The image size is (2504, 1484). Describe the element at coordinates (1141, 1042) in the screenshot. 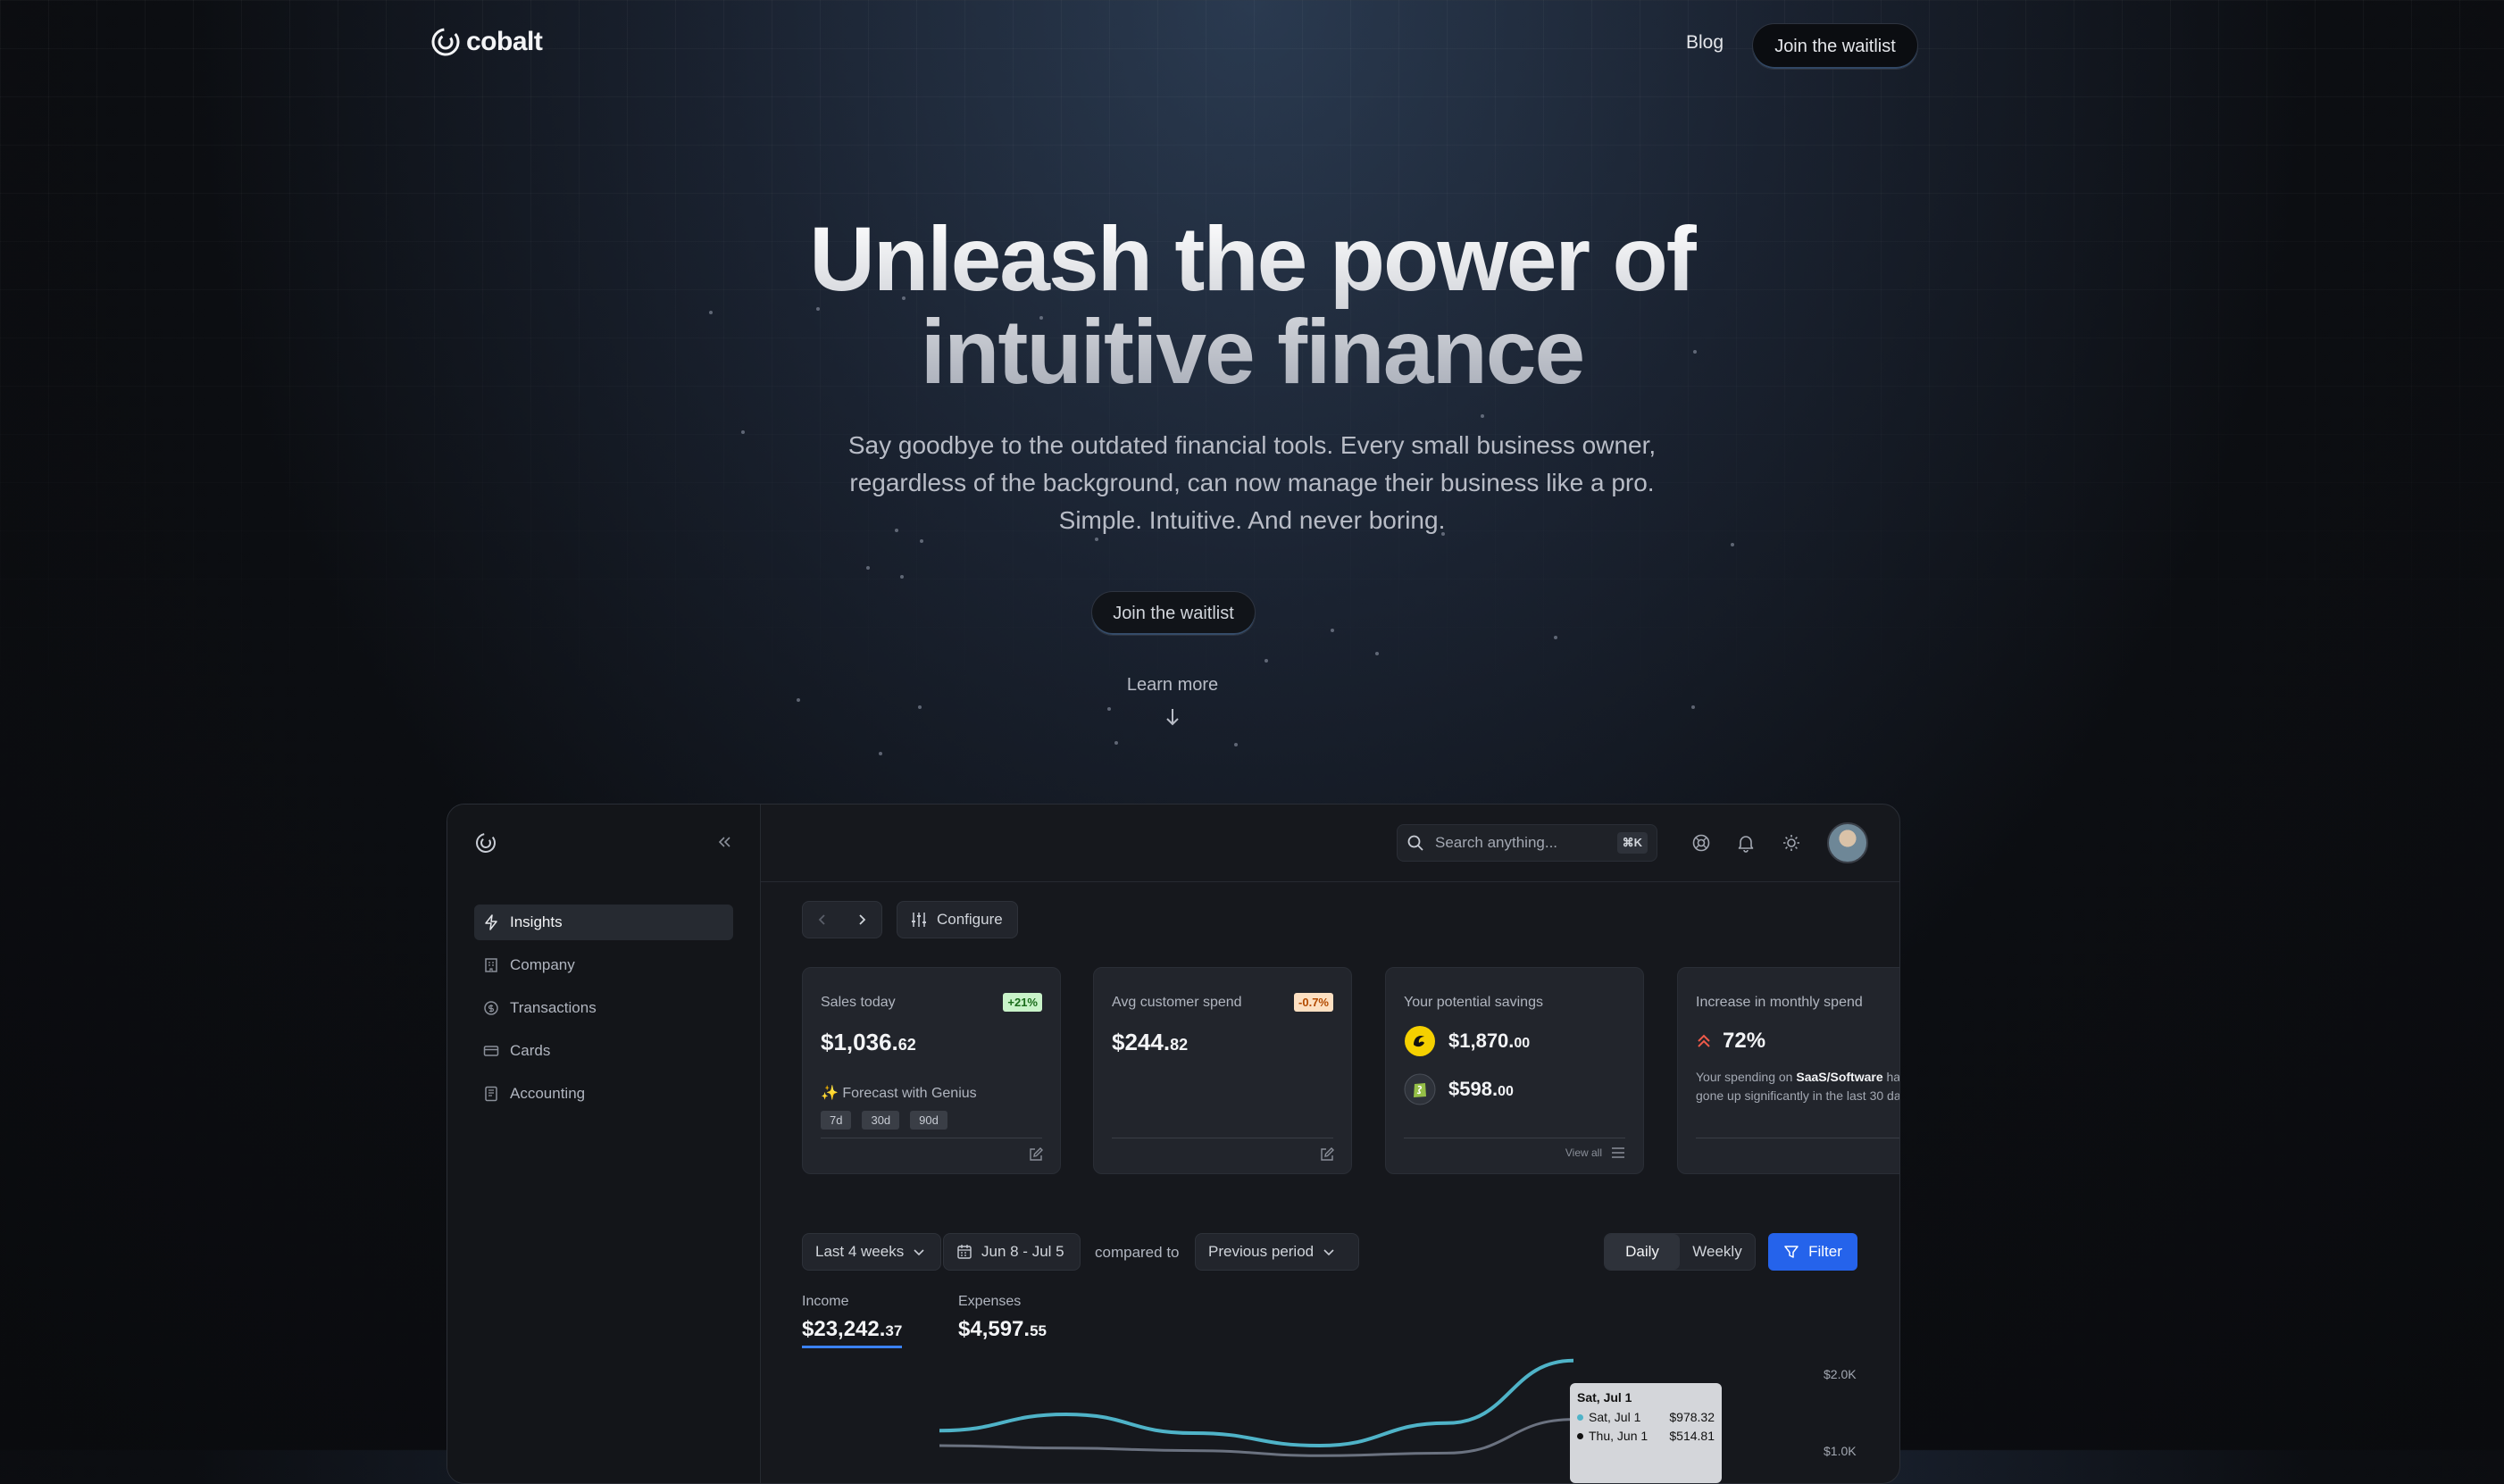

I see `value-main: $244.` at that location.